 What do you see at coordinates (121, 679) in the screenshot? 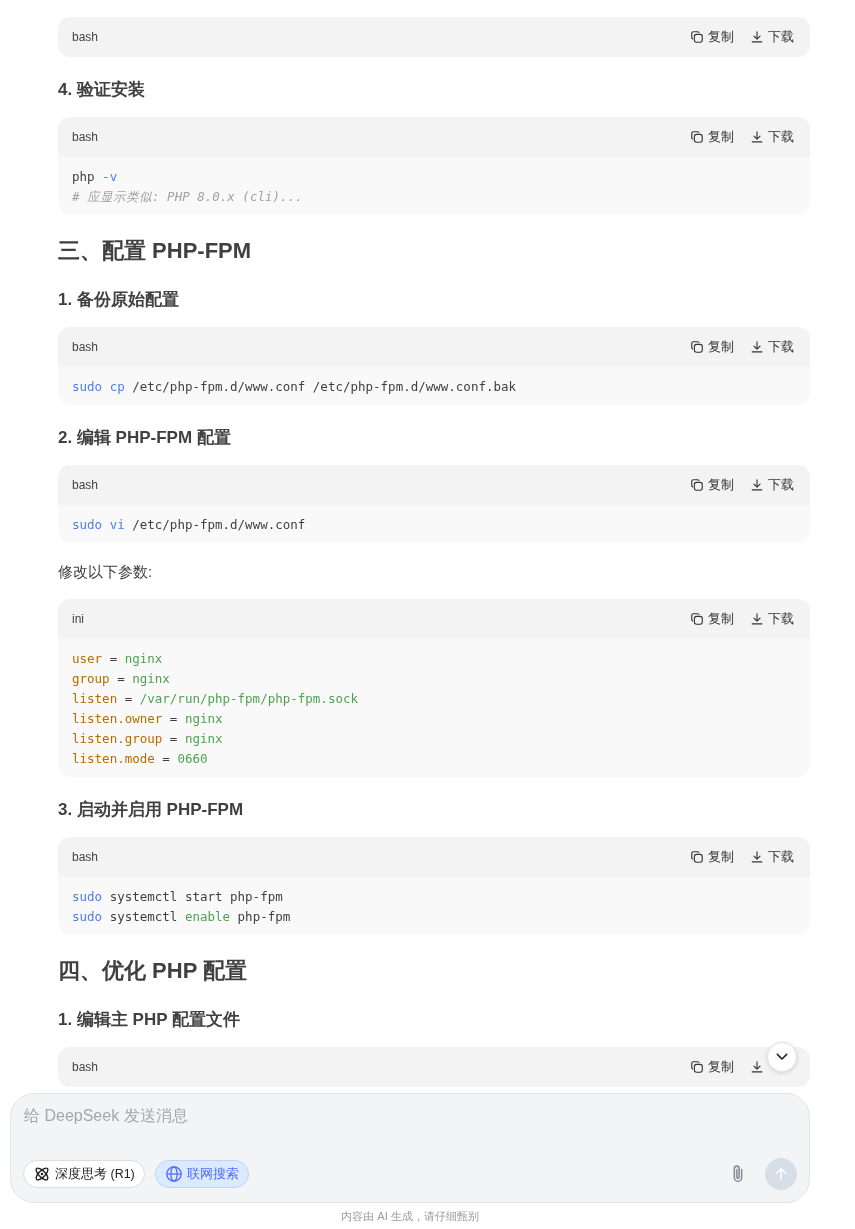
I see `code-line: group = nginx` at bounding box center [121, 679].